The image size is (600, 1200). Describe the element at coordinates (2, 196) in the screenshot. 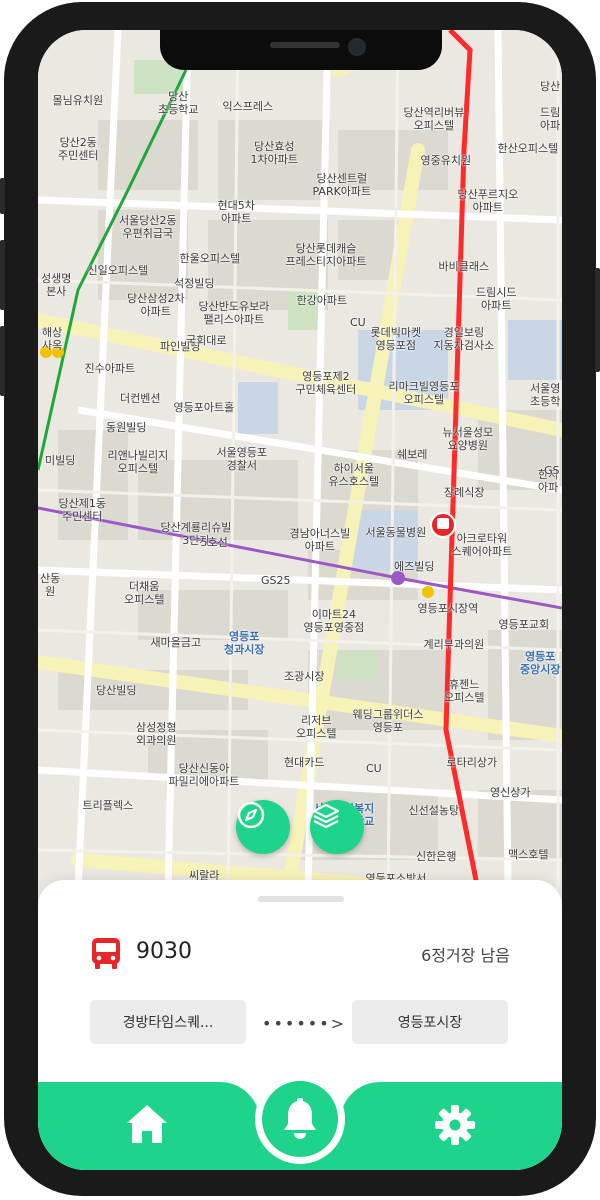

I see `mute-switch` at that location.